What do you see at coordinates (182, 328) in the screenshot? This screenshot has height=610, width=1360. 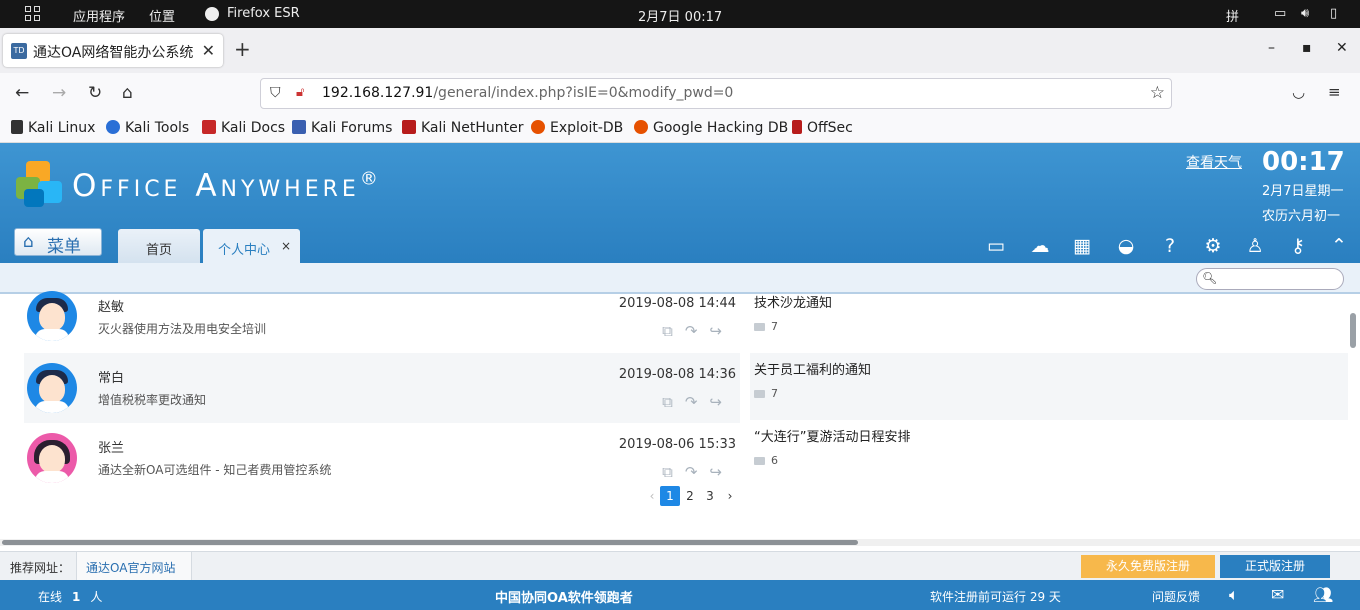 I see `message-subject: 灭火器使用方法及用电安全培训` at bounding box center [182, 328].